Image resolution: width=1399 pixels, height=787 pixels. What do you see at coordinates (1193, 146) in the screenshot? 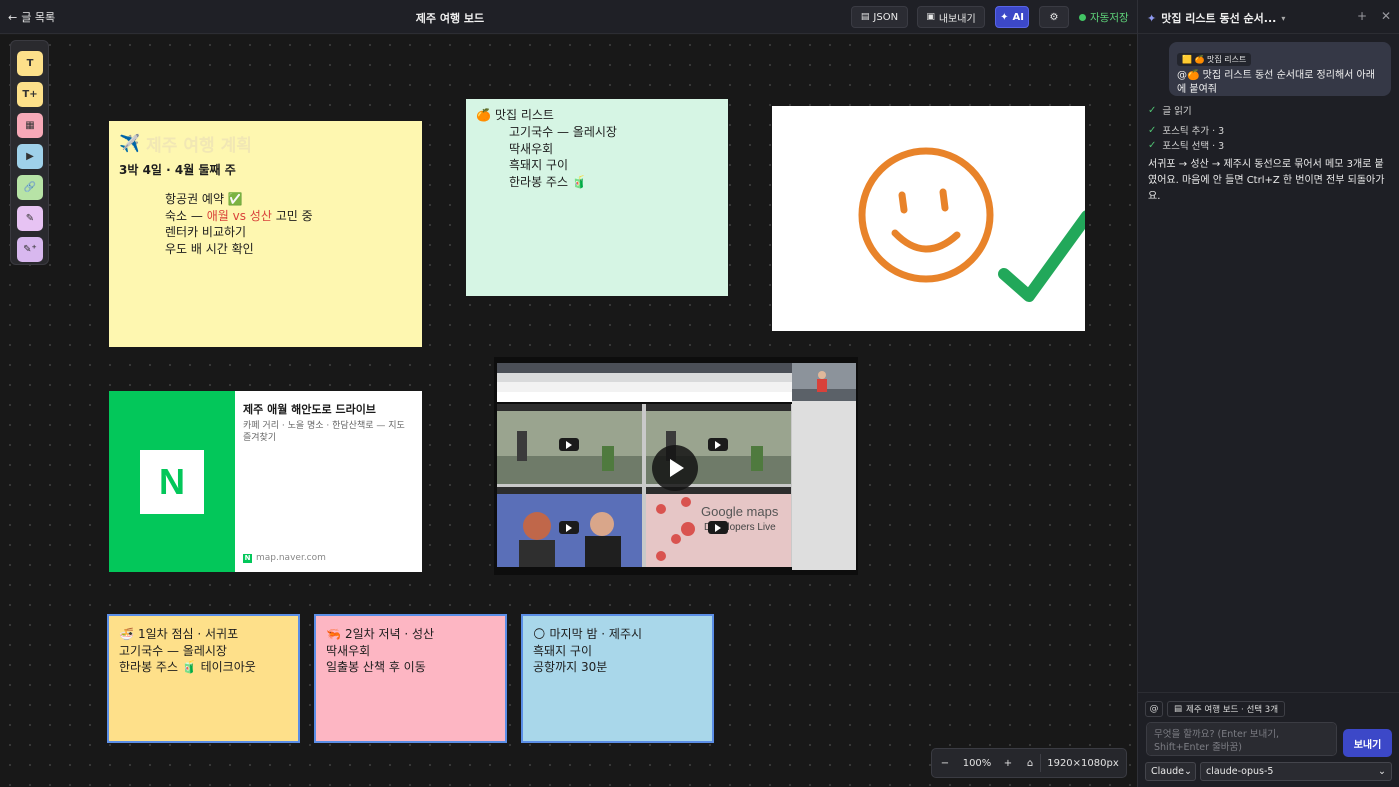
I see `step-label: 포스틱 선택 · 3` at bounding box center [1193, 146].